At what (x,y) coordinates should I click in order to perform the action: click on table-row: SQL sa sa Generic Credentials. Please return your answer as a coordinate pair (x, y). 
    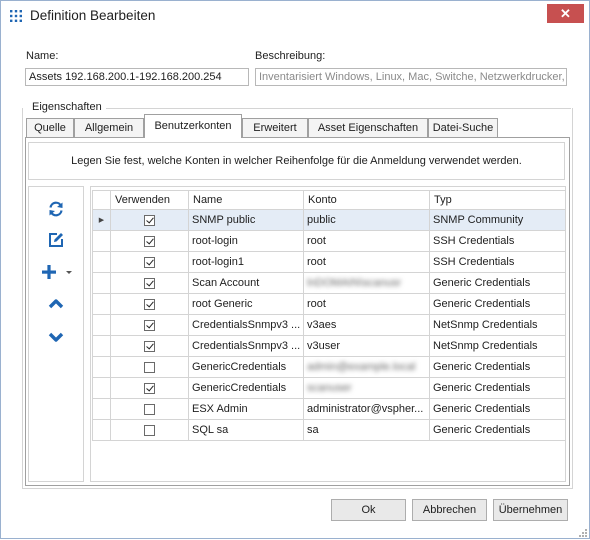
    Looking at the image, I should click on (329, 430).